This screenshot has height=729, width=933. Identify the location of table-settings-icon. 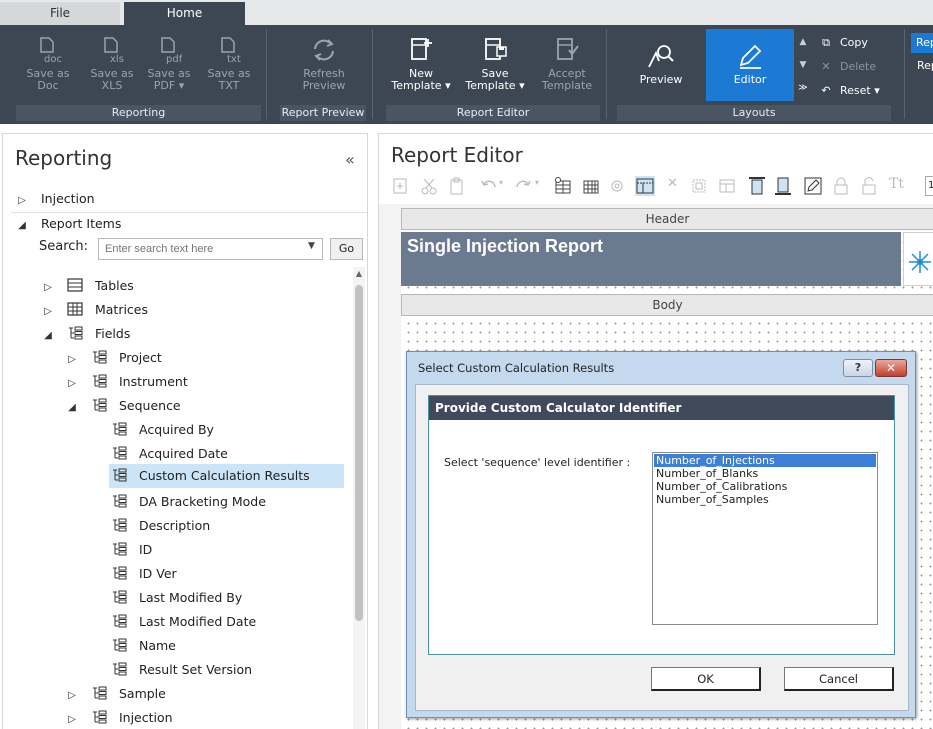
(563, 186).